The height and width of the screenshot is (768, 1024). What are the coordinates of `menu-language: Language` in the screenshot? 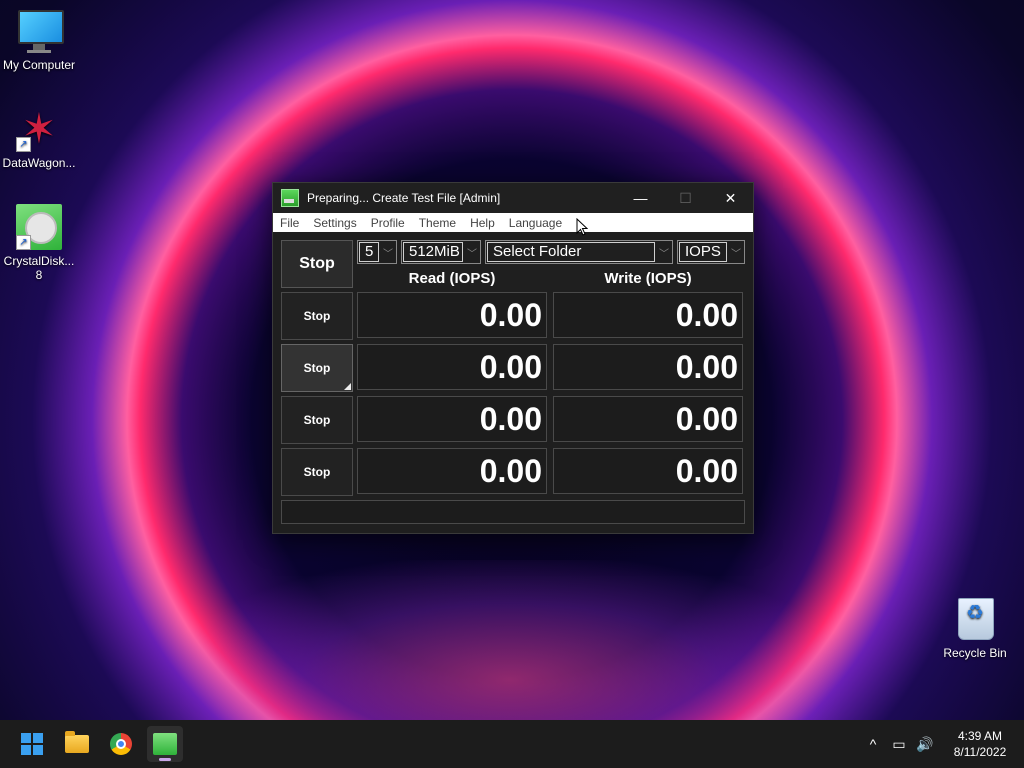 It's located at (535, 223).